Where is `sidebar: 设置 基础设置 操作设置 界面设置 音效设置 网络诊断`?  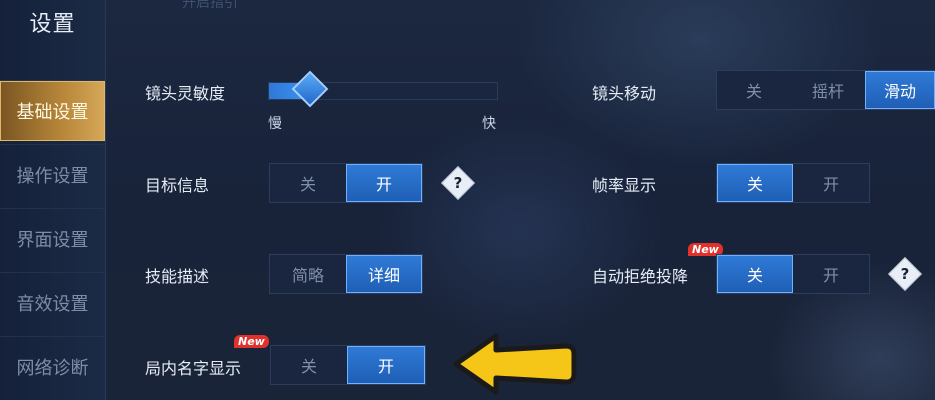
sidebar: 设置 基础设置 操作设置 界面设置 音效设置 网络诊断 is located at coordinates (53, 200).